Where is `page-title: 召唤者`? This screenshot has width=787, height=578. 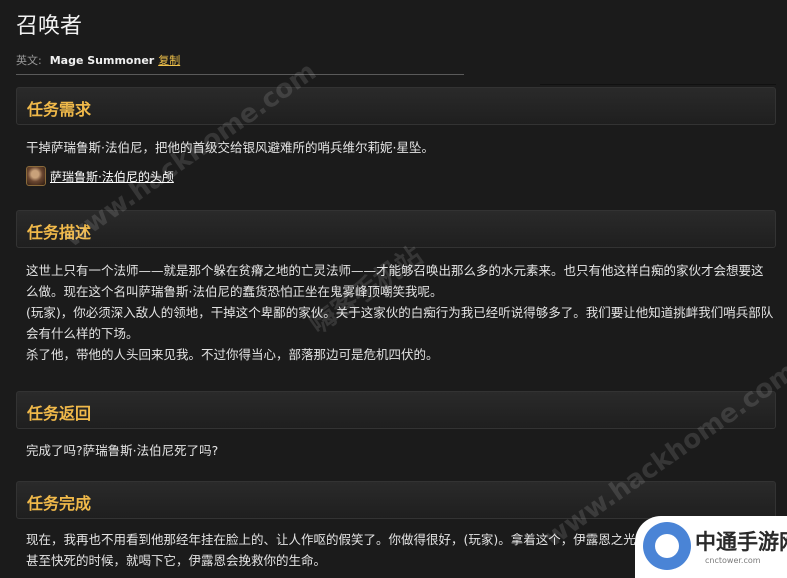
page-title: 召唤者 is located at coordinates (49, 26).